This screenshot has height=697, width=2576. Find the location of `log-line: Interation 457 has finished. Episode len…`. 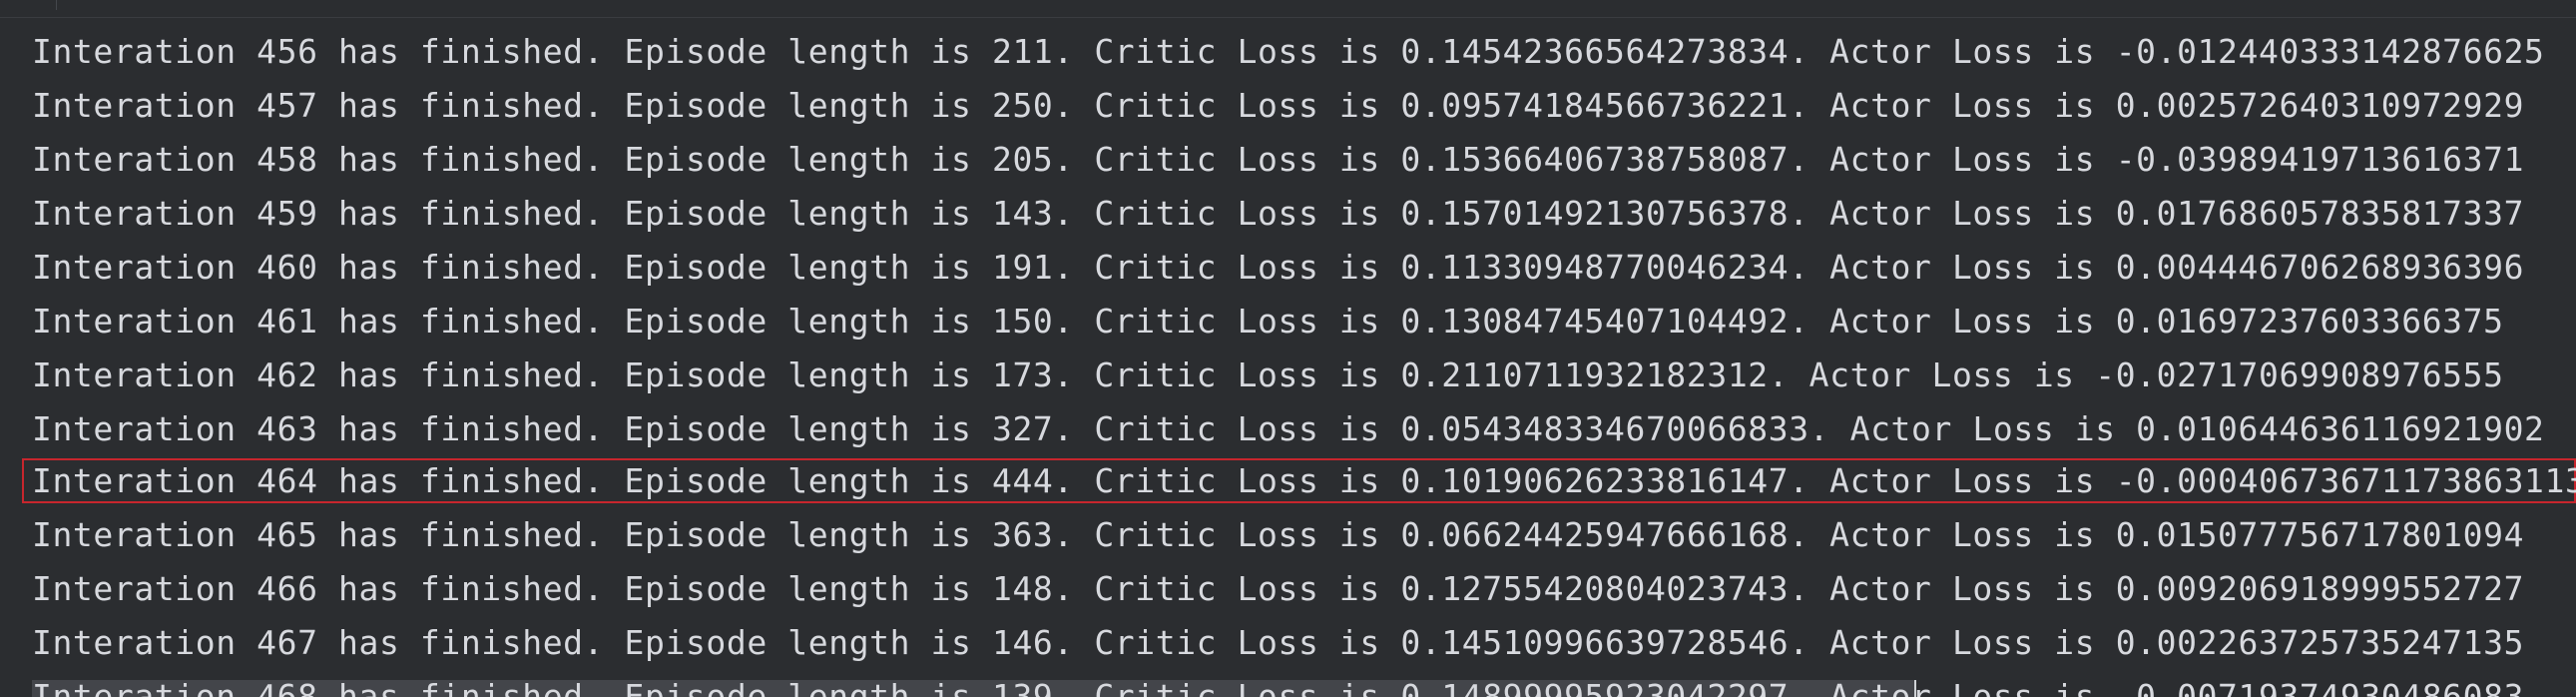

log-line: Interation 457 has finished. Episode len… is located at coordinates (1279, 105).